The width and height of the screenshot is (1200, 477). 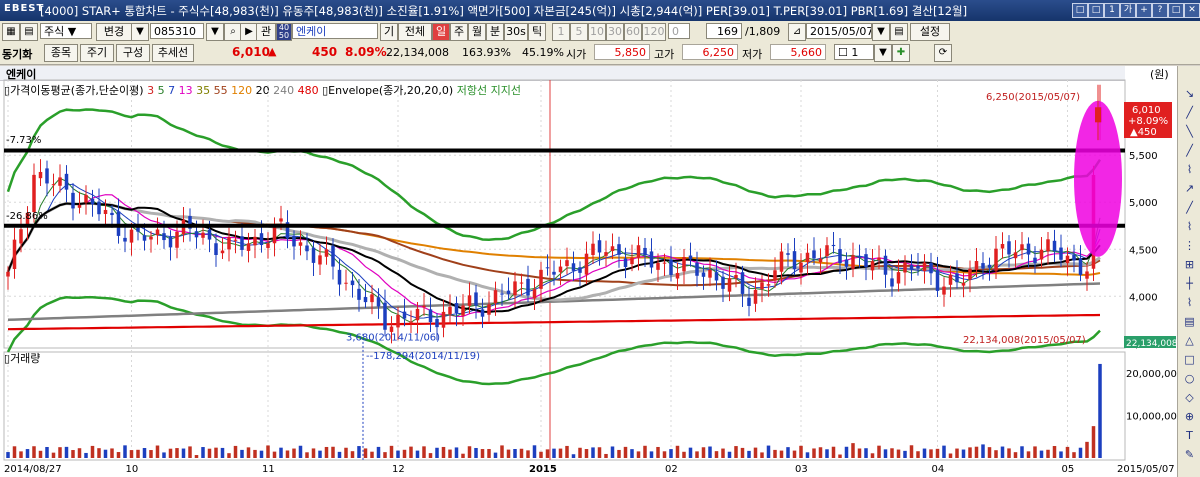 What do you see at coordinates (1189, 227) in the screenshot?
I see `drawing-tool-7-icon: ⌇` at bounding box center [1189, 227].